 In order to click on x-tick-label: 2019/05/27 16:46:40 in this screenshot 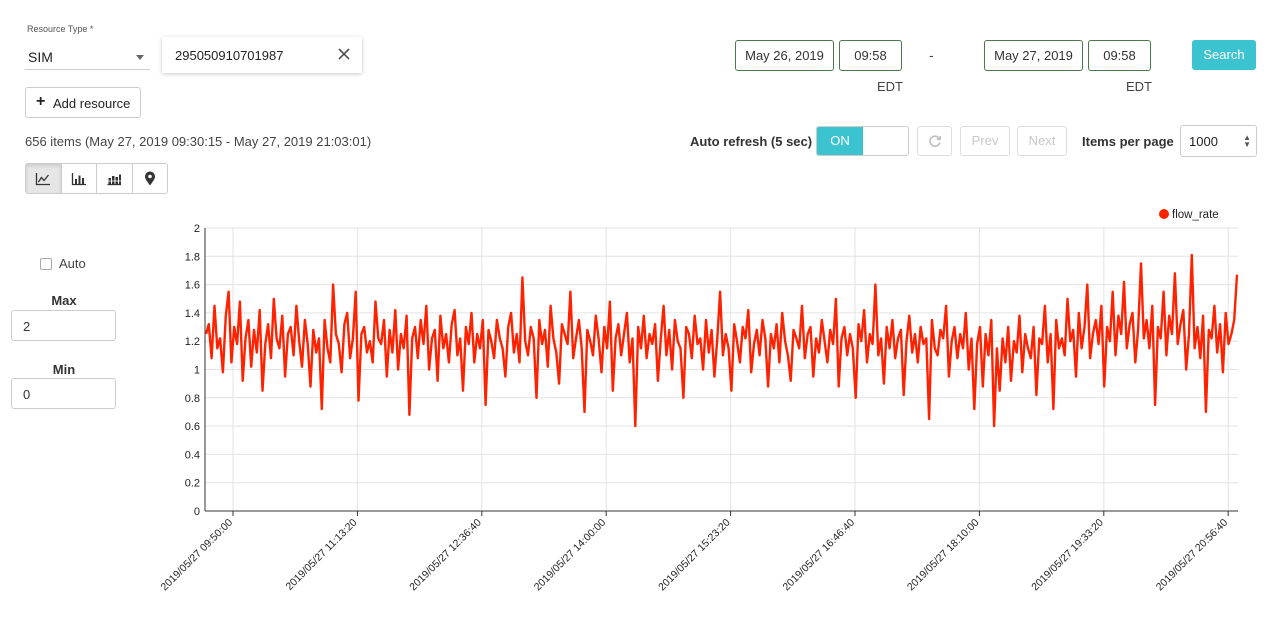, I will do `click(819, 555)`.